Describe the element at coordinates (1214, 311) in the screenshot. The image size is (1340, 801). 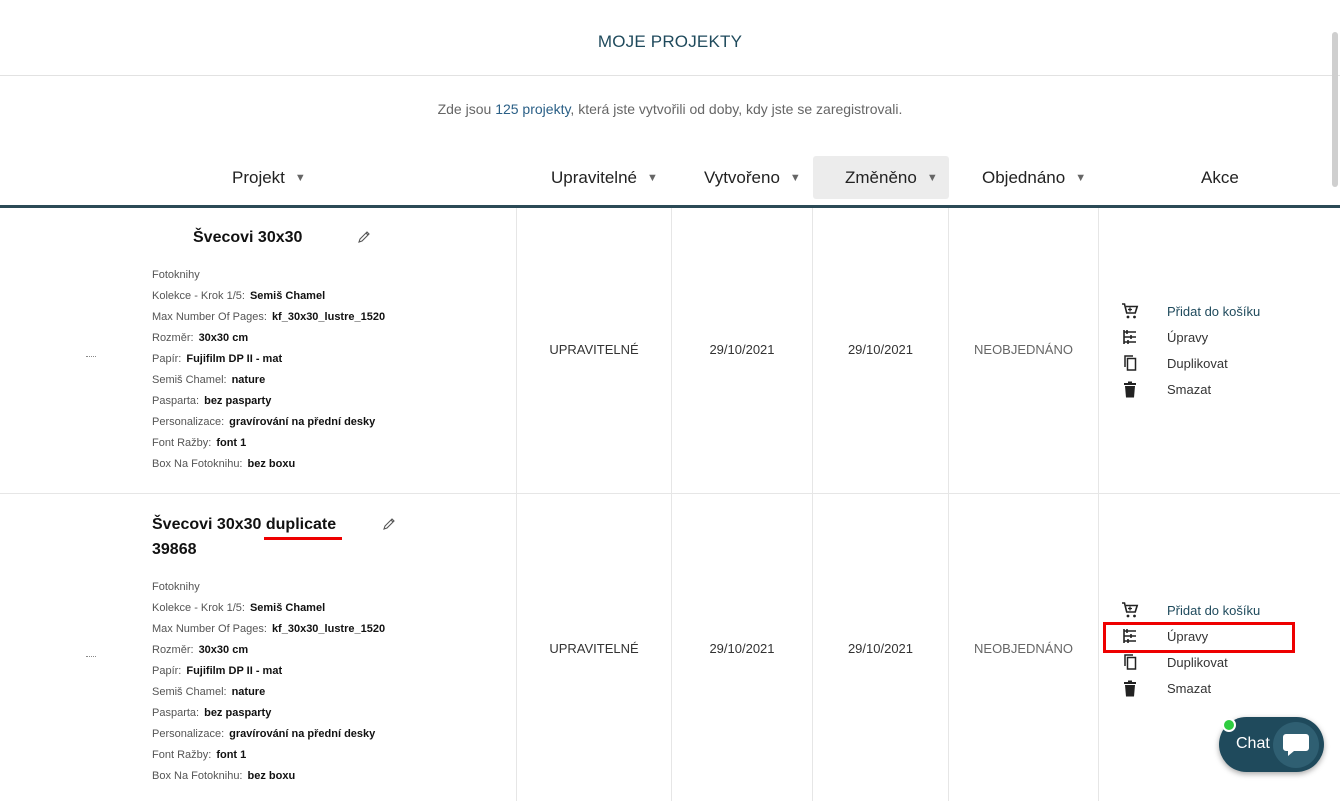
I see `add-to-cart-label: Přidat do košíku` at that location.